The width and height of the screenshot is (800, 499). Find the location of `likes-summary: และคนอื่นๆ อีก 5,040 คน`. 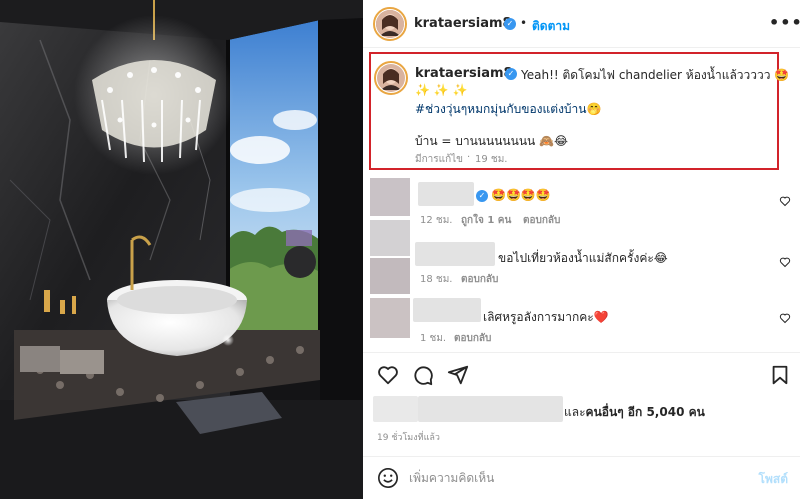

likes-summary: และคนอื่นๆ อีก 5,040 คน is located at coordinates (634, 412).